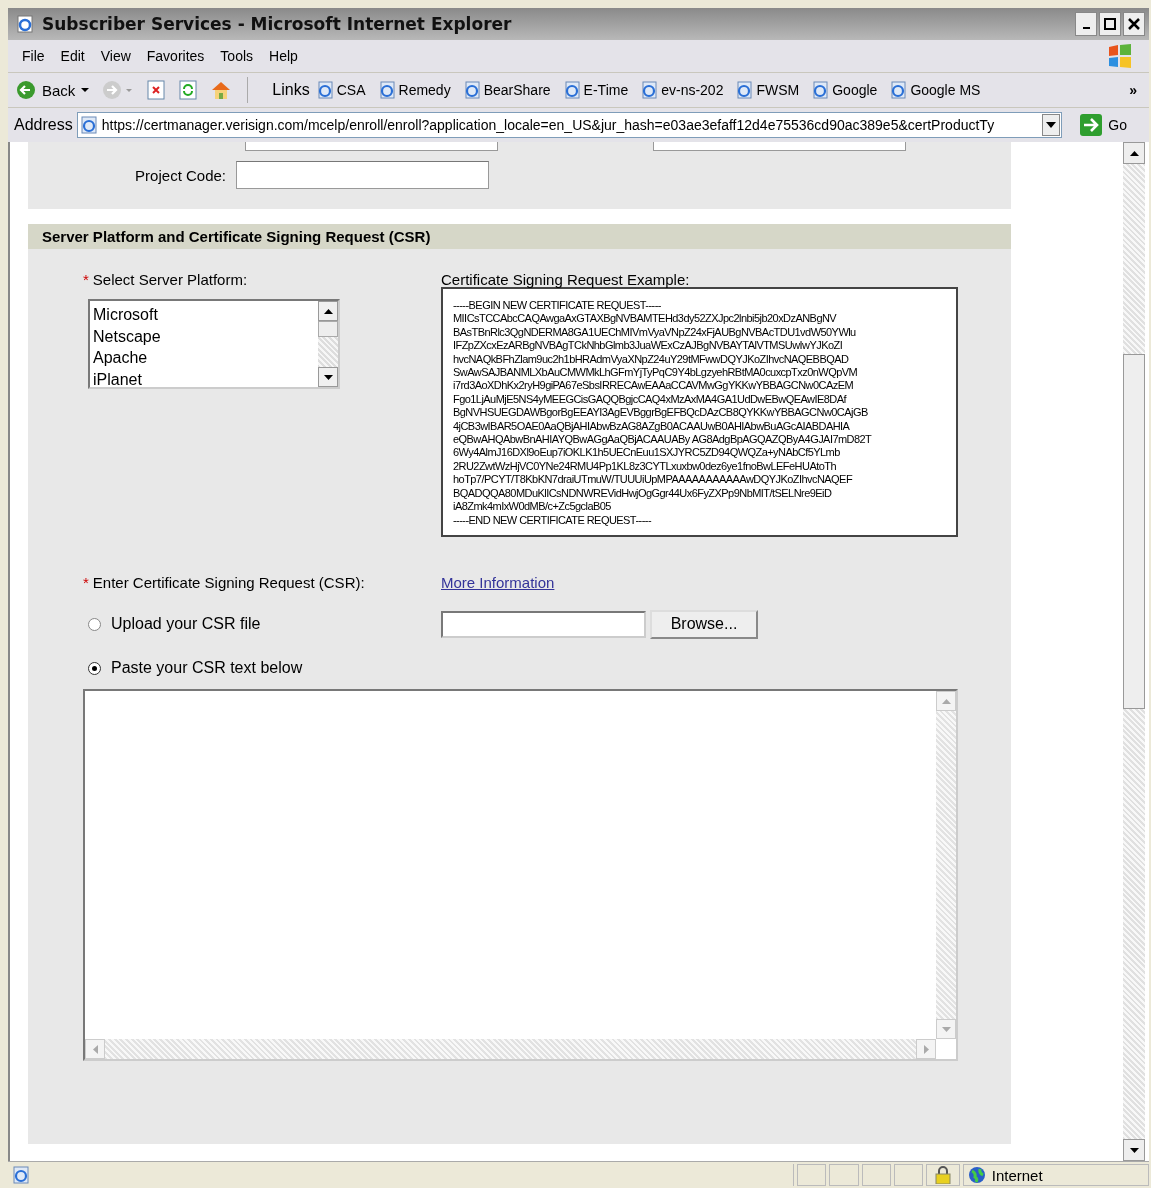  What do you see at coordinates (277, 24) in the screenshot?
I see `window-title: Subscriber Services - Microsoft Internet Explorer` at bounding box center [277, 24].